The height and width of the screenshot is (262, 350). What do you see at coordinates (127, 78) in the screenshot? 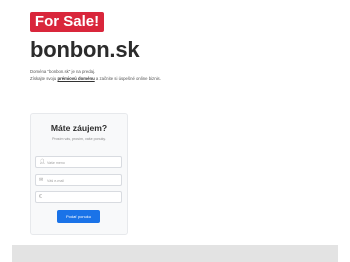
I see `description-line-2-suffix: a začnite si úspešné online biznis.` at bounding box center [127, 78].